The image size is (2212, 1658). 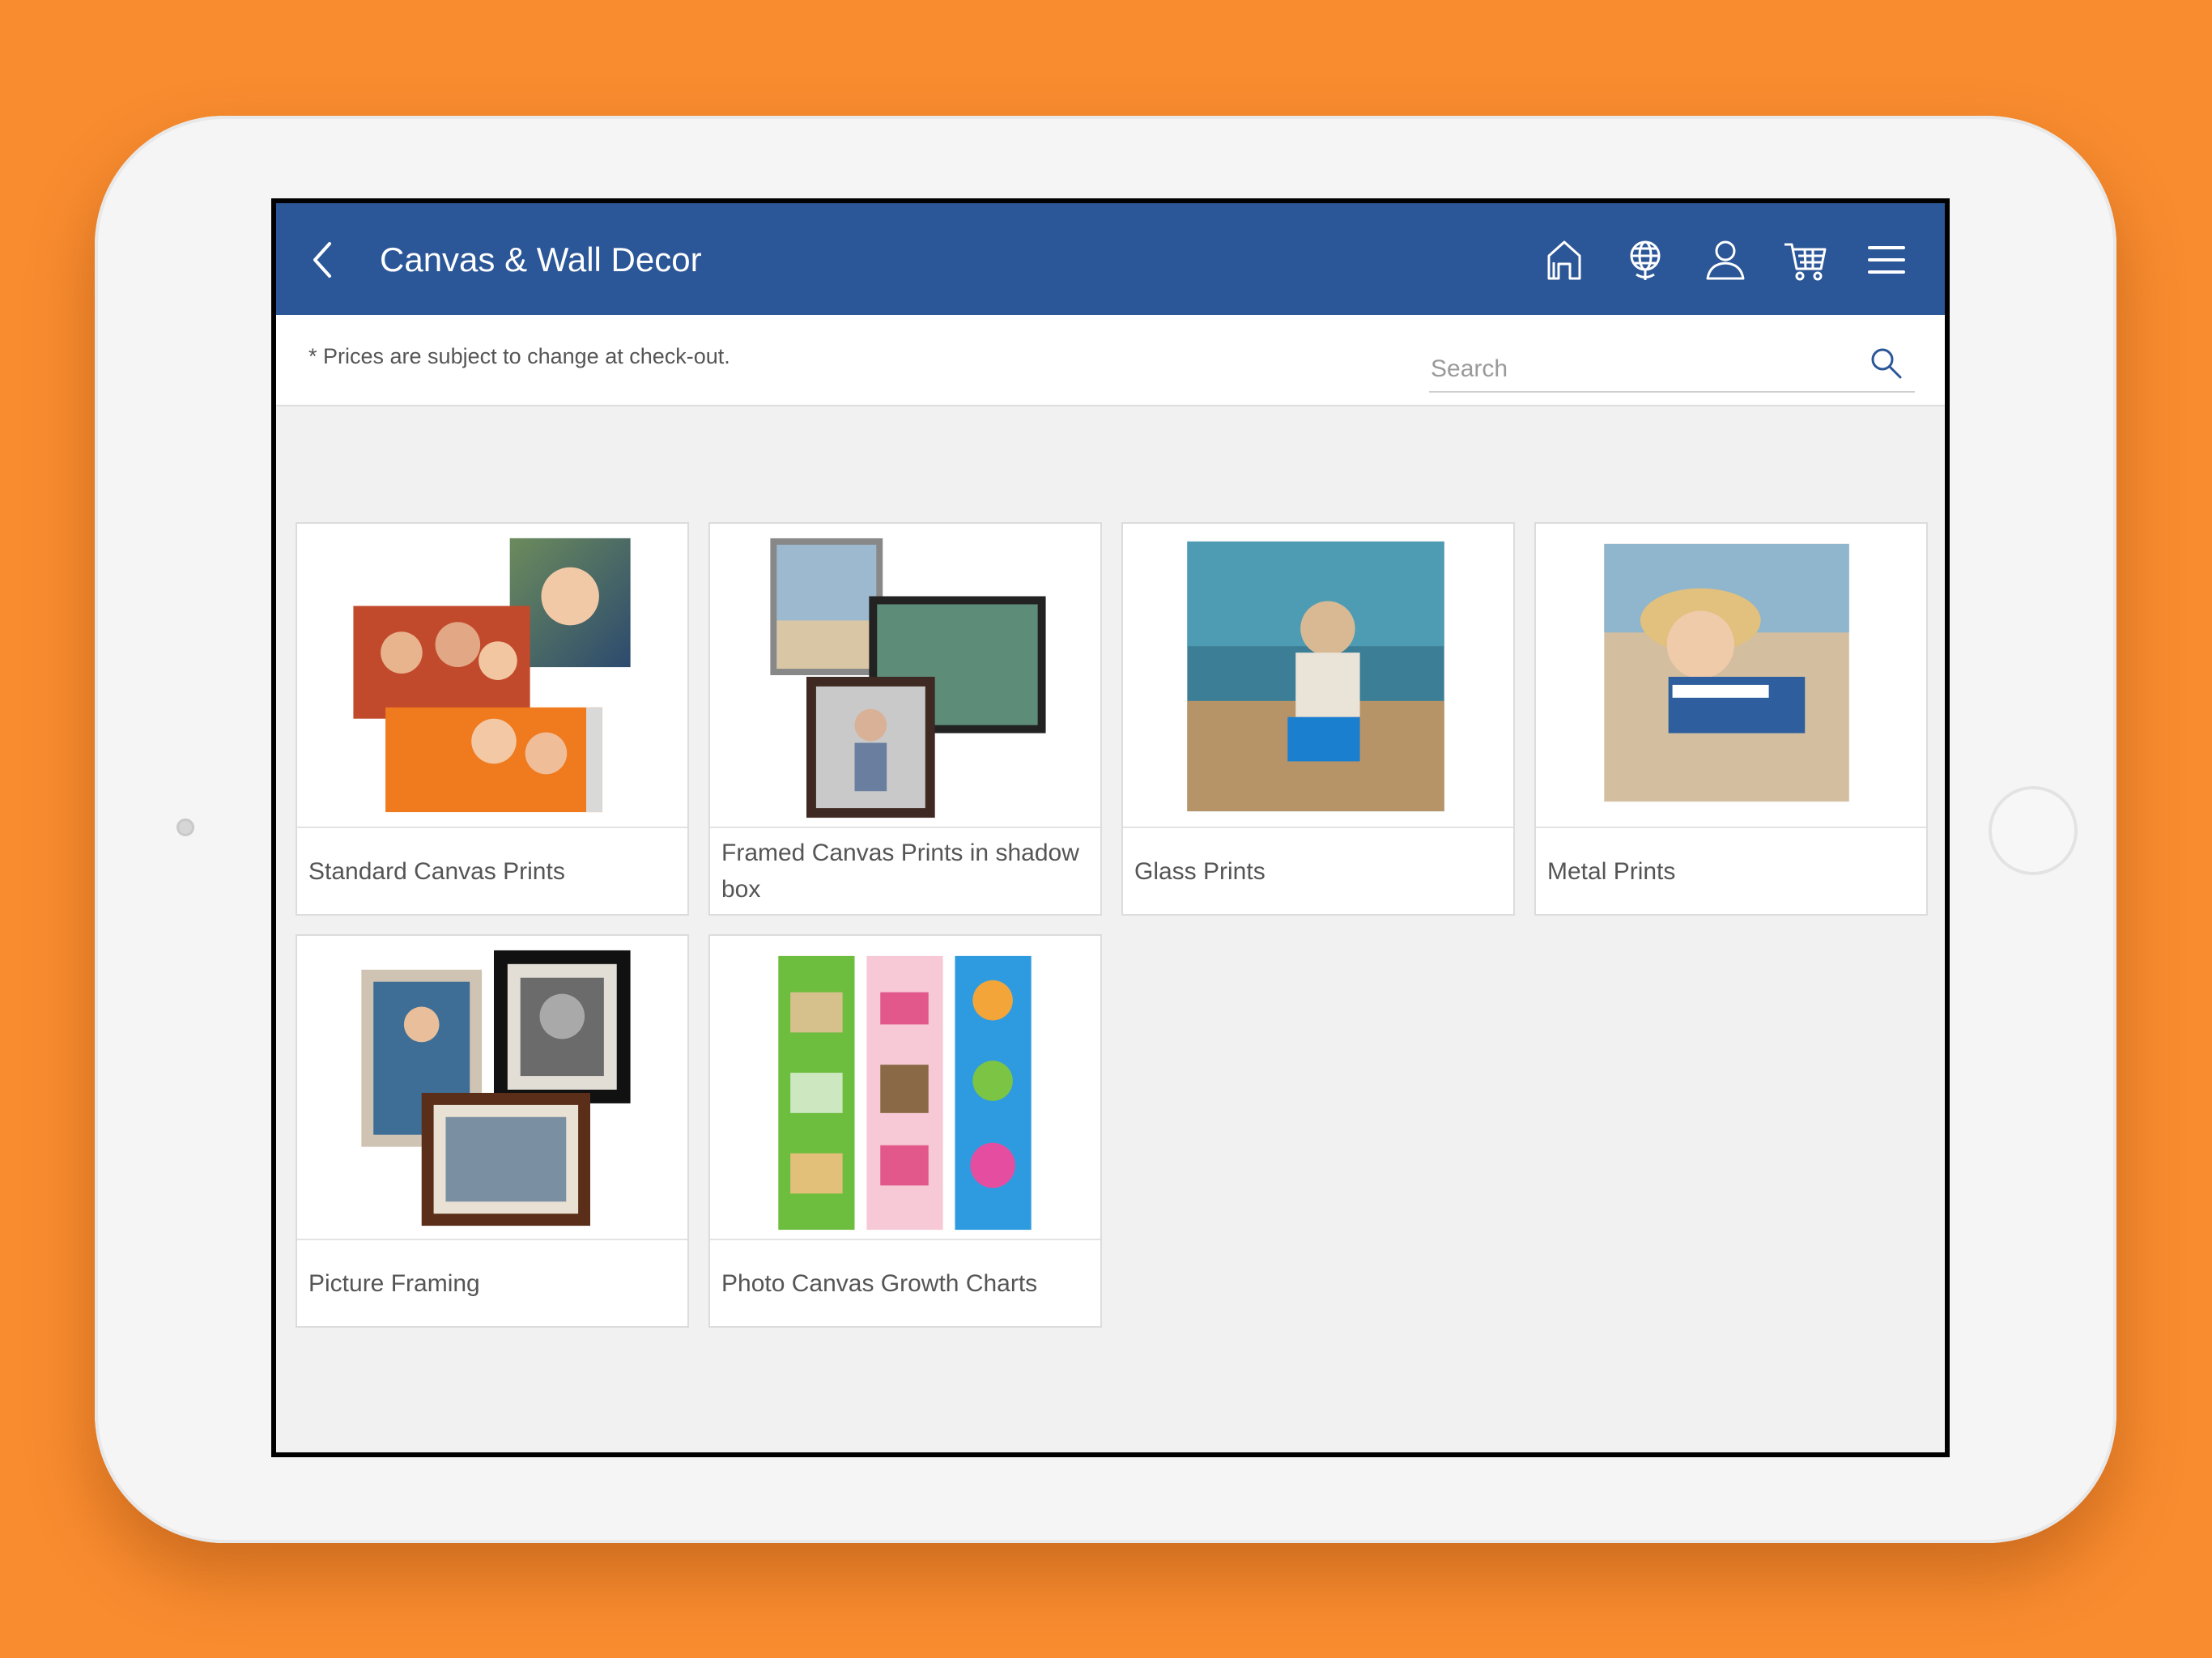 What do you see at coordinates (1725, 260) in the screenshot?
I see `user-icon` at bounding box center [1725, 260].